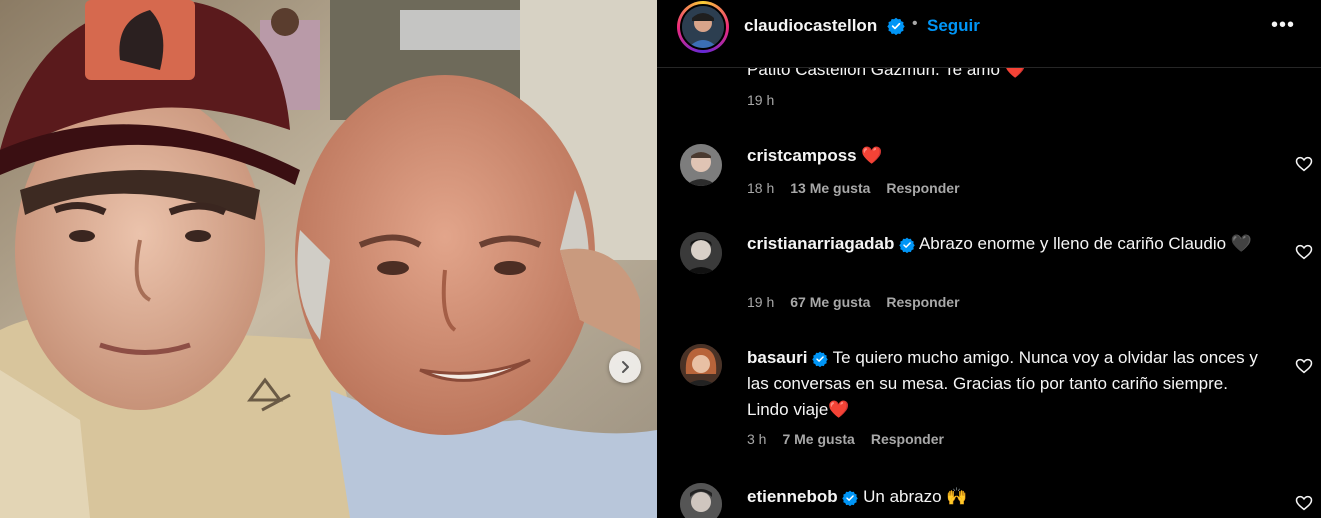 This screenshot has height=518, width=1321. What do you see at coordinates (777, 357) in the screenshot?
I see `comment-username: basauri` at bounding box center [777, 357].